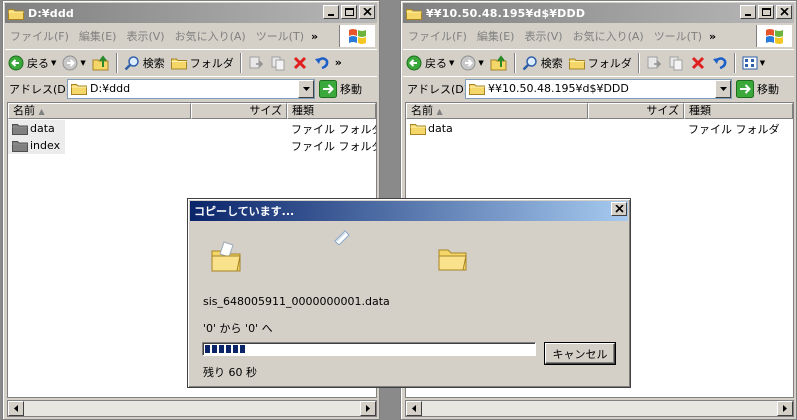 Image resolution: width=797 pixels, height=420 pixels. What do you see at coordinates (240, 62) in the screenshot?
I see `toolbar-separator` at bounding box center [240, 62].